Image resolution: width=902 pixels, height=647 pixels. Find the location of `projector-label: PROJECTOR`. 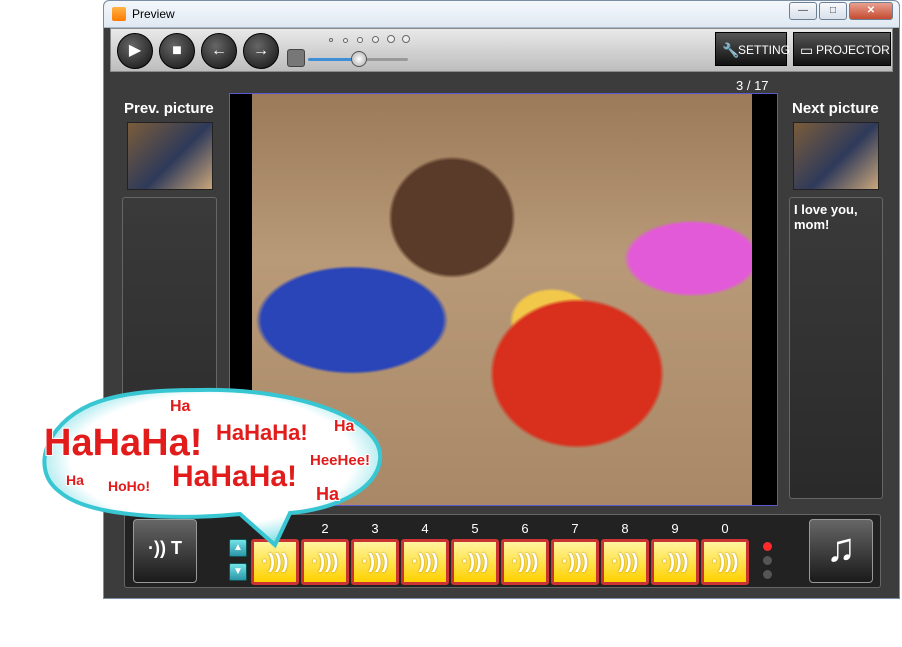

projector-label: PROJECTOR is located at coordinates (853, 50).